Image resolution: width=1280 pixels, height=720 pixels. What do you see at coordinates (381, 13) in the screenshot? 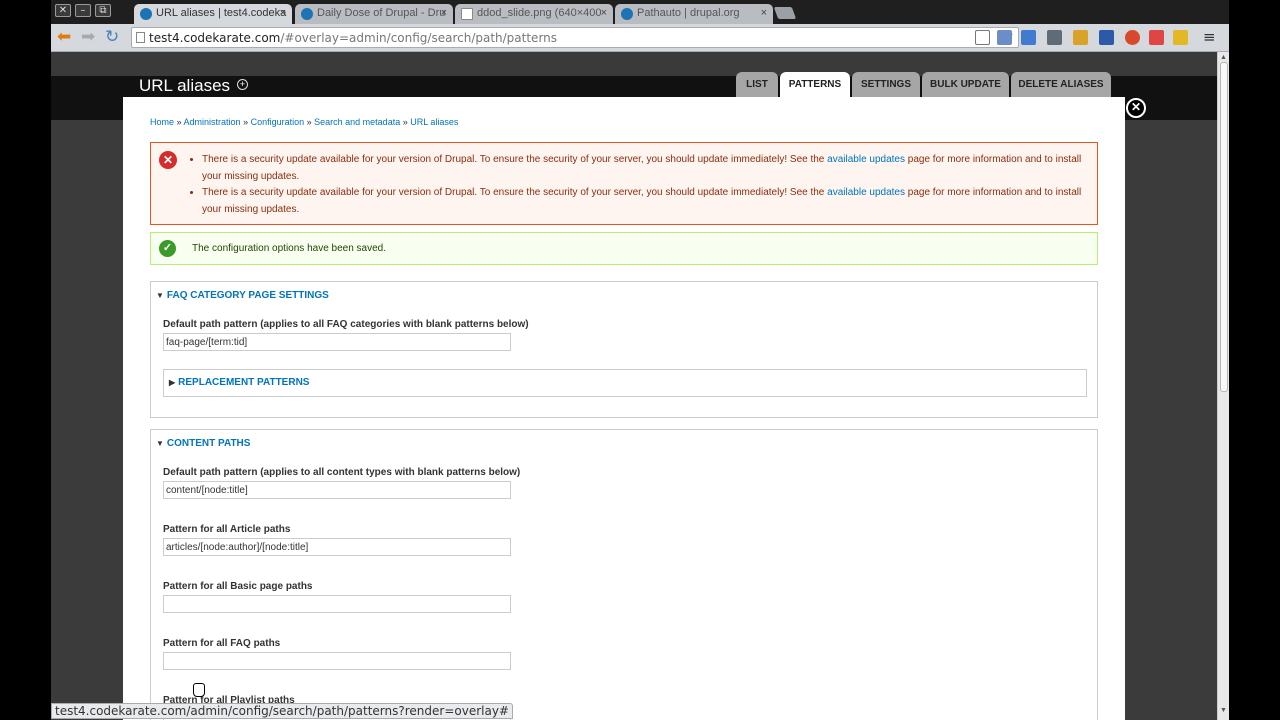
I see `tab-title: Daily Dose of Drupal - Dru` at bounding box center [381, 13].